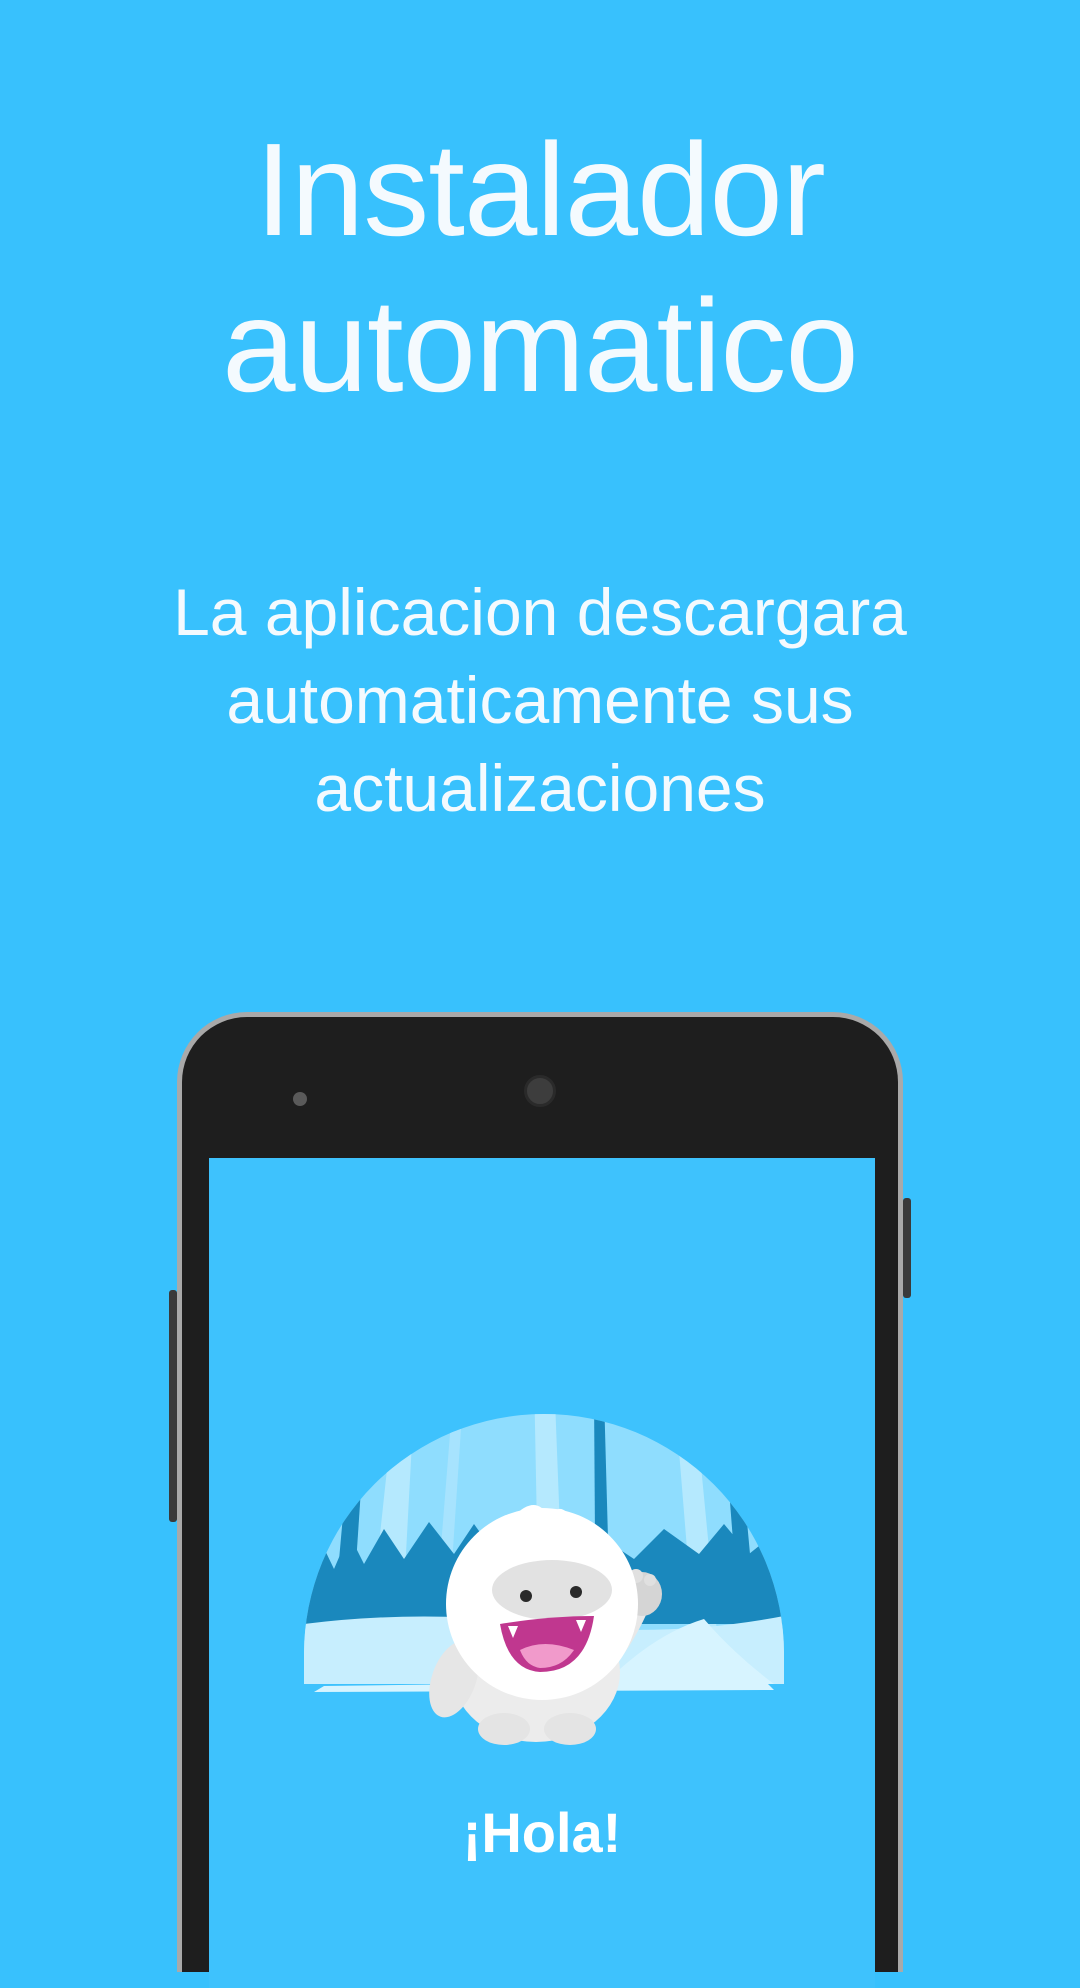 This screenshot has width=1080, height=1988. Describe the element at coordinates (540, 1091) in the screenshot. I see `phone-camera` at that location.